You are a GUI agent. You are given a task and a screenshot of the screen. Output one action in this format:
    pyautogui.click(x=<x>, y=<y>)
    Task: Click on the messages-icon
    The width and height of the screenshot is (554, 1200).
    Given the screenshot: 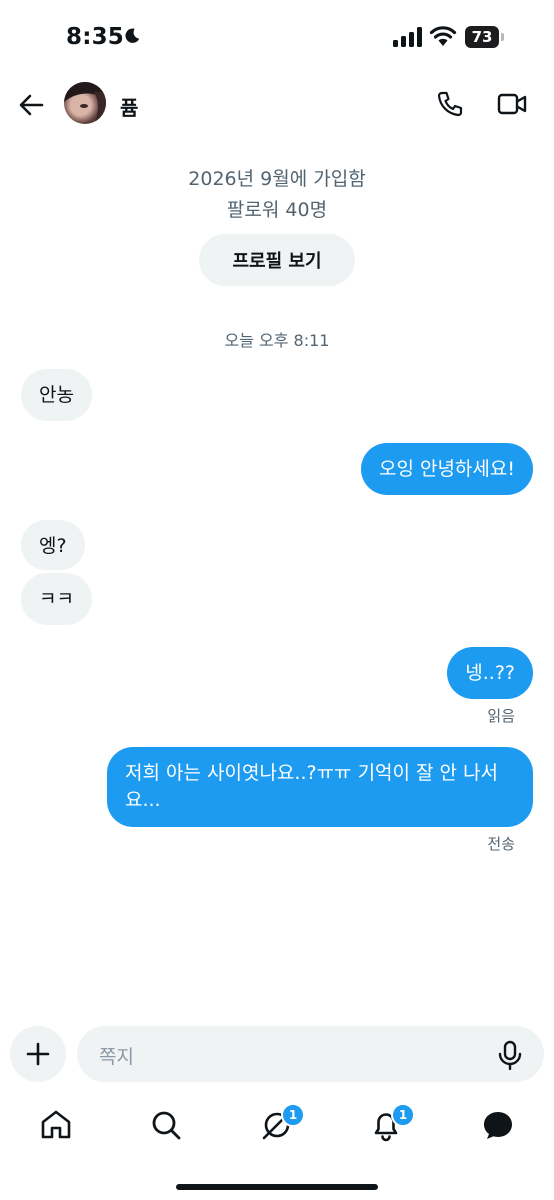 What is the action you would take?
    pyautogui.click(x=498, y=1125)
    